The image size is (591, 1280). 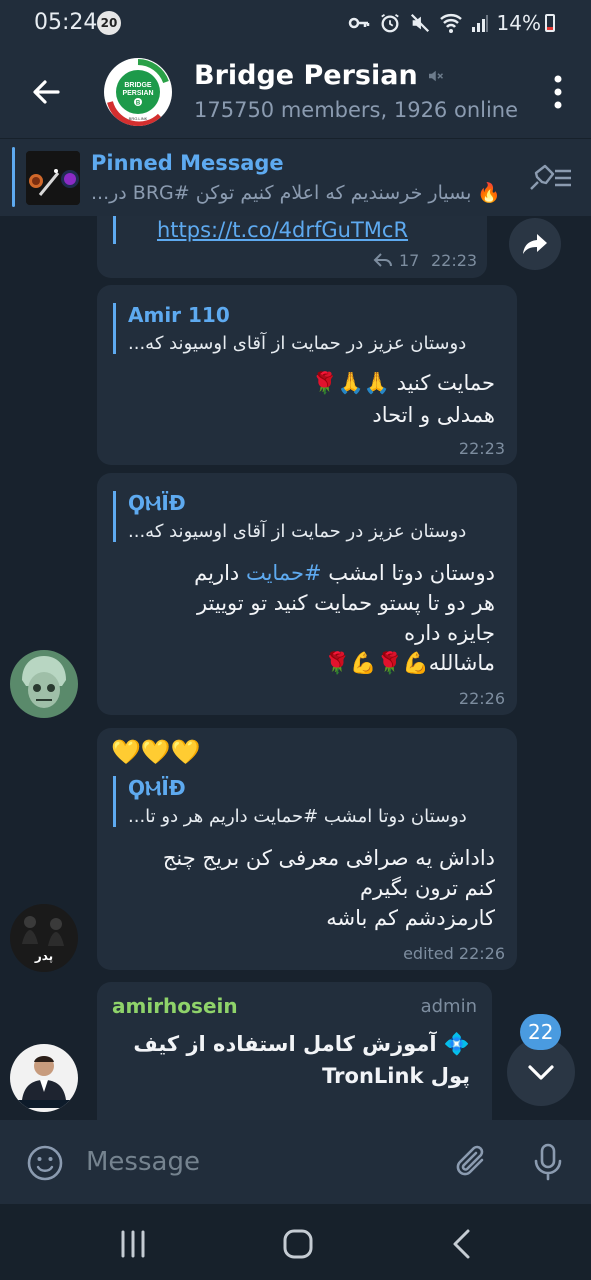 I want to click on avatar-caption: پدر, so click(x=43, y=956).